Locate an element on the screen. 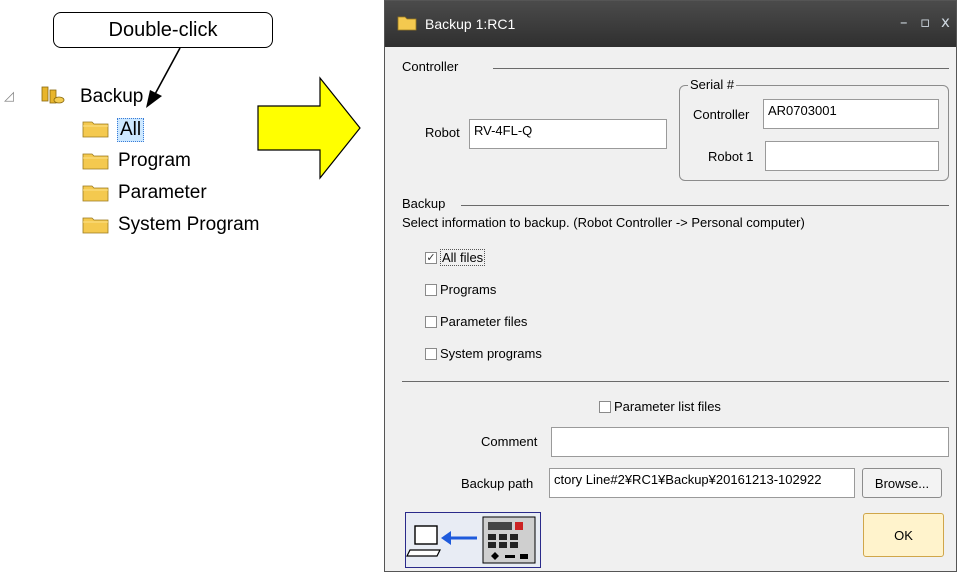 The height and width of the screenshot is (572, 957). callout-text: Double-click is located at coordinates (163, 29).